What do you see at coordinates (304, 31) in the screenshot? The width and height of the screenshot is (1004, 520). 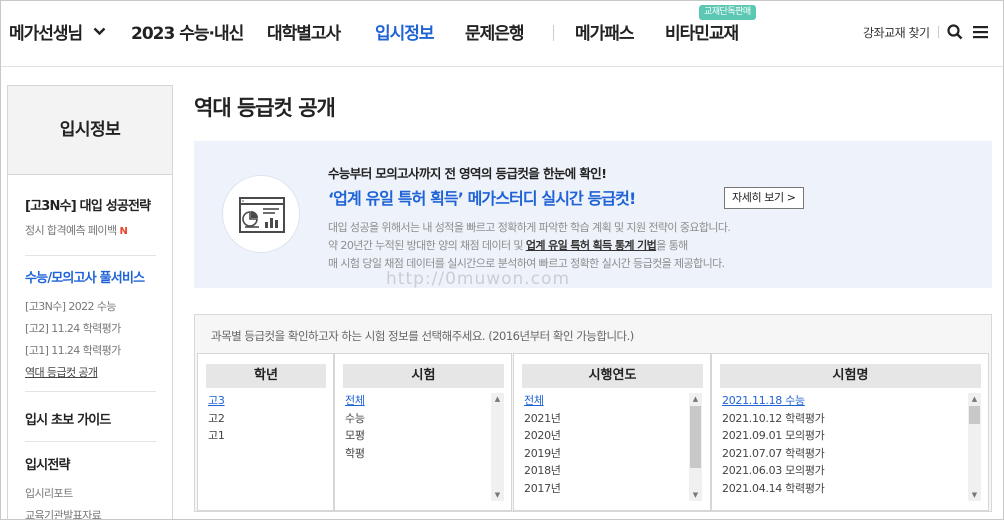 I see `nav-univ-exam: 대학별고사` at bounding box center [304, 31].